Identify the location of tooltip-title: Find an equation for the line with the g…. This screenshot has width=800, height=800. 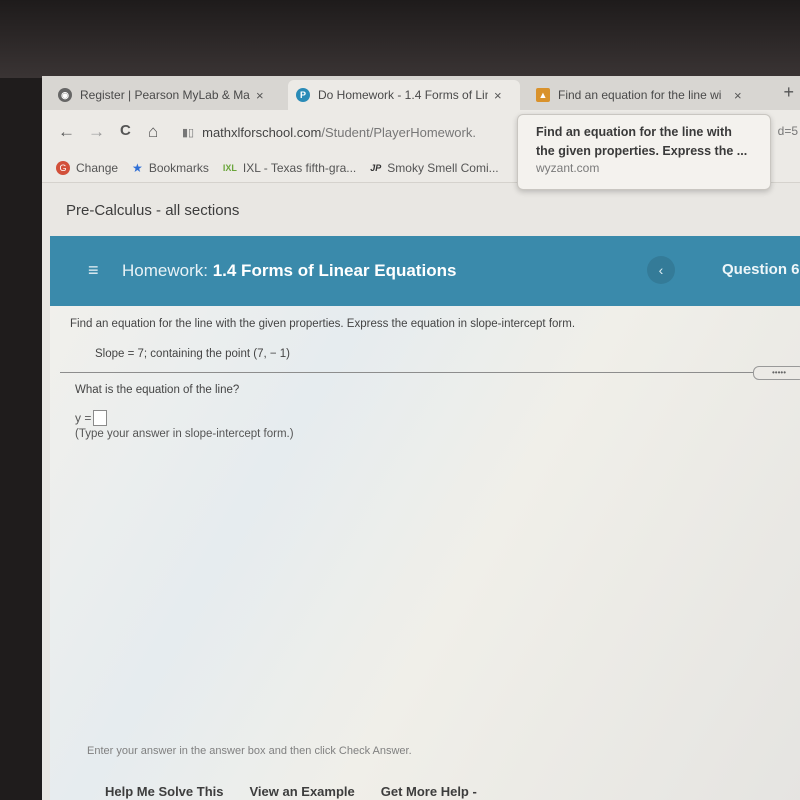
(642, 141).